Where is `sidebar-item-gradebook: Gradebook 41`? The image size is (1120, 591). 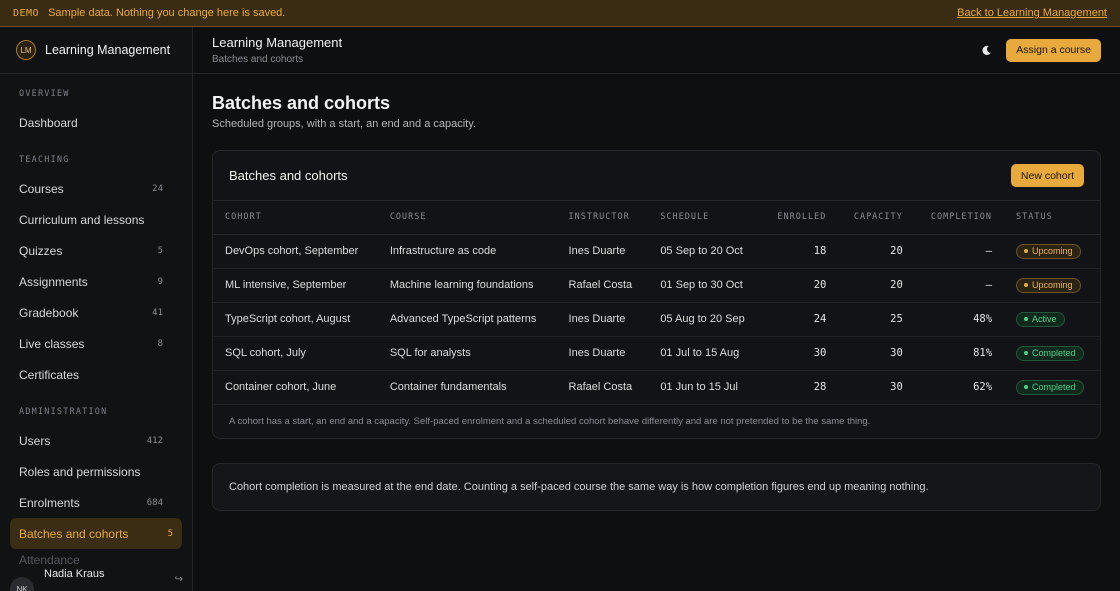
sidebar-item-gradebook: Gradebook 41 is located at coordinates (91, 312).